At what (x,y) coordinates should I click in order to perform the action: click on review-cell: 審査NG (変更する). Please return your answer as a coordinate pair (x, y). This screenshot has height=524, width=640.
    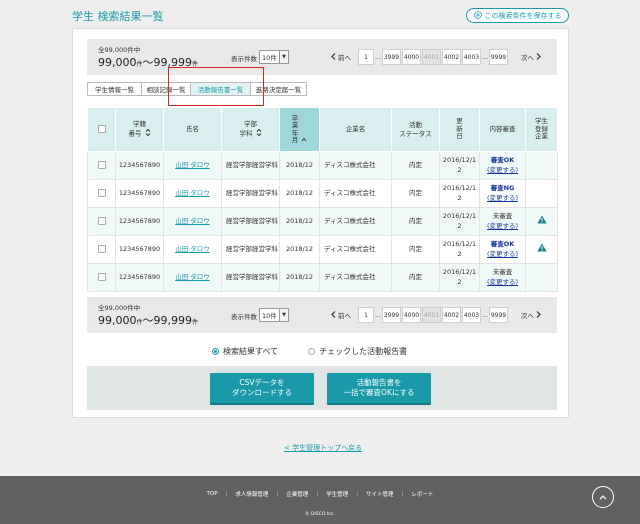
    Looking at the image, I should click on (502, 193).